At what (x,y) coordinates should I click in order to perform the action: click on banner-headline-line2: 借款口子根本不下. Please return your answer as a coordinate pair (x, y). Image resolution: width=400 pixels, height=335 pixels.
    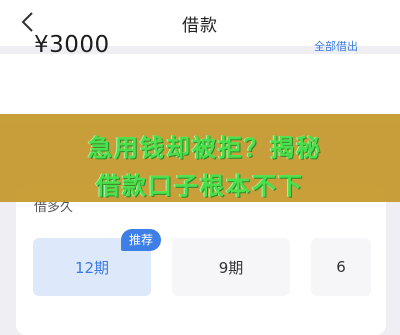
    Looking at the image, I should click on (200, 186).